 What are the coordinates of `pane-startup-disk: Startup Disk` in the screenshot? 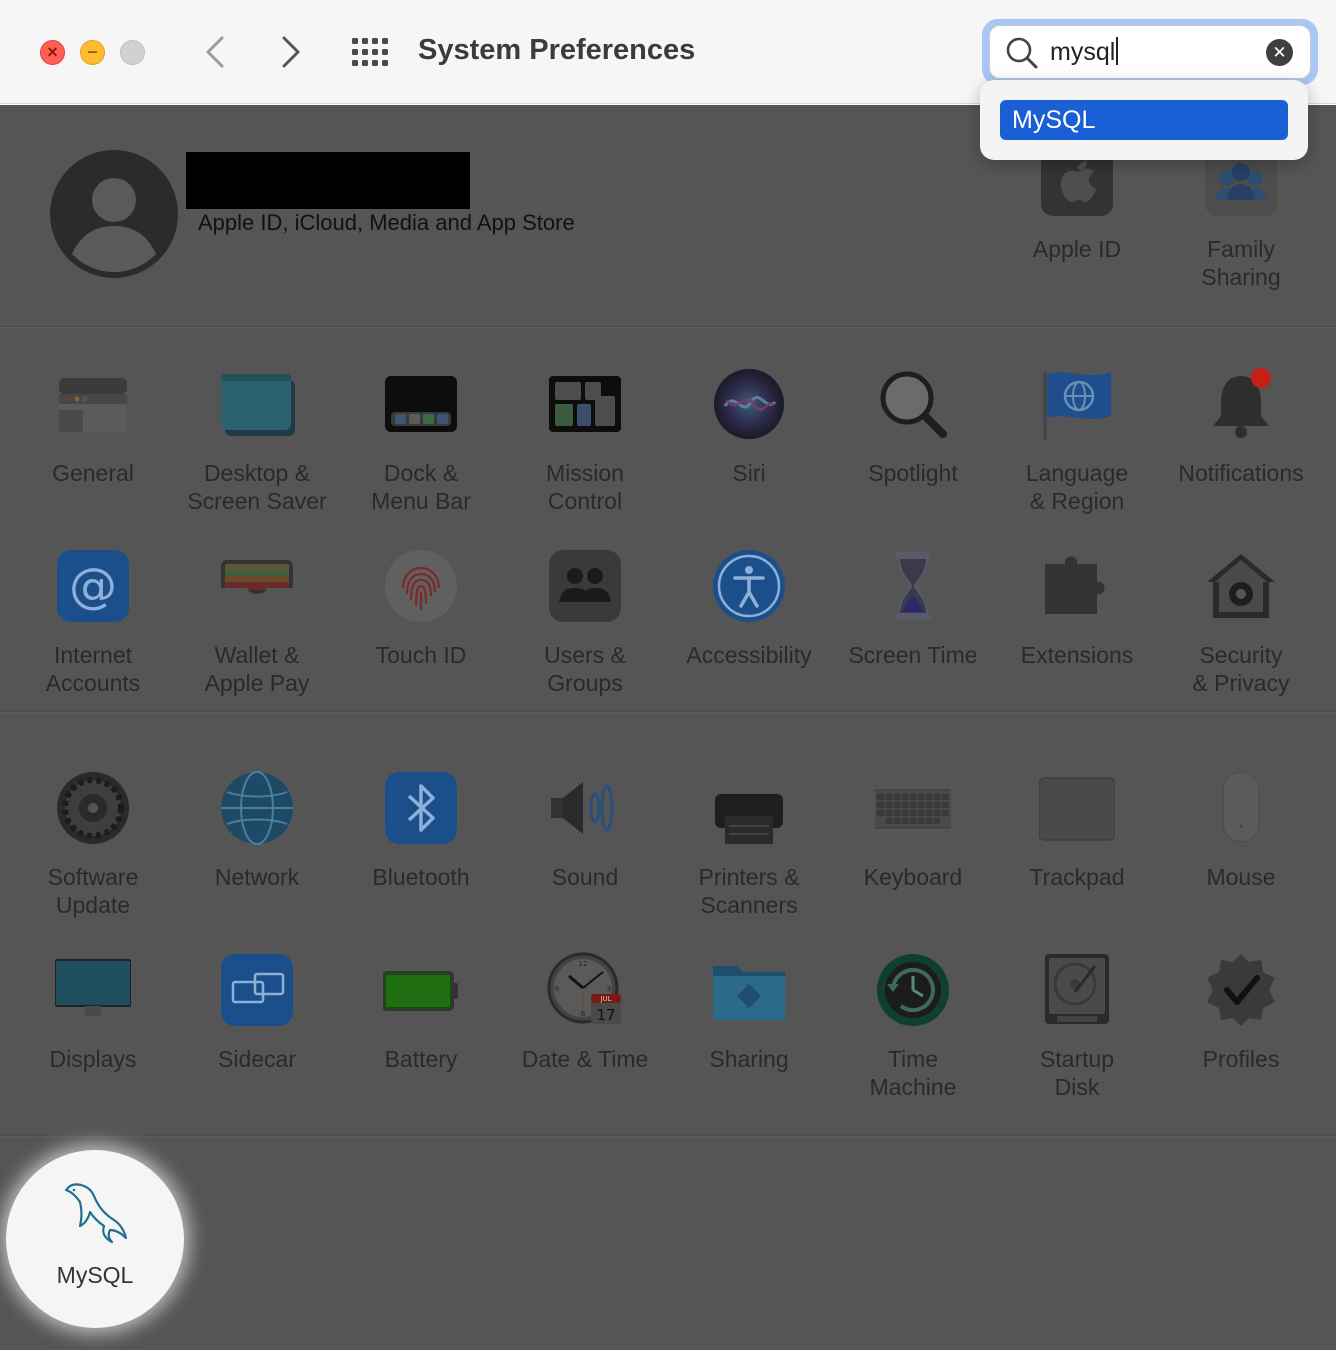 It's located at (1077, 1026).